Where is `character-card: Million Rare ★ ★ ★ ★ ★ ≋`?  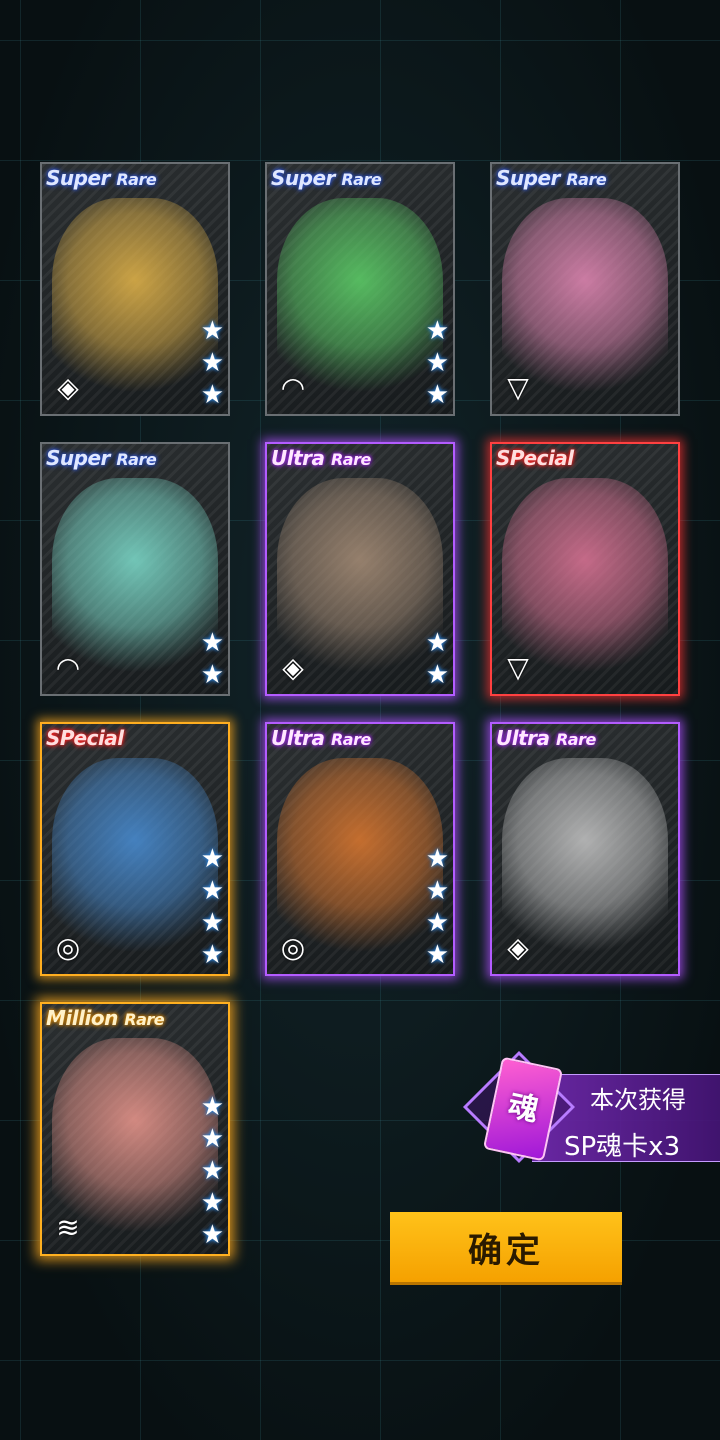 character-card: Million Rare ★ ★ ★ ★ ★ ≋ is located at coordinates (135, 1129).